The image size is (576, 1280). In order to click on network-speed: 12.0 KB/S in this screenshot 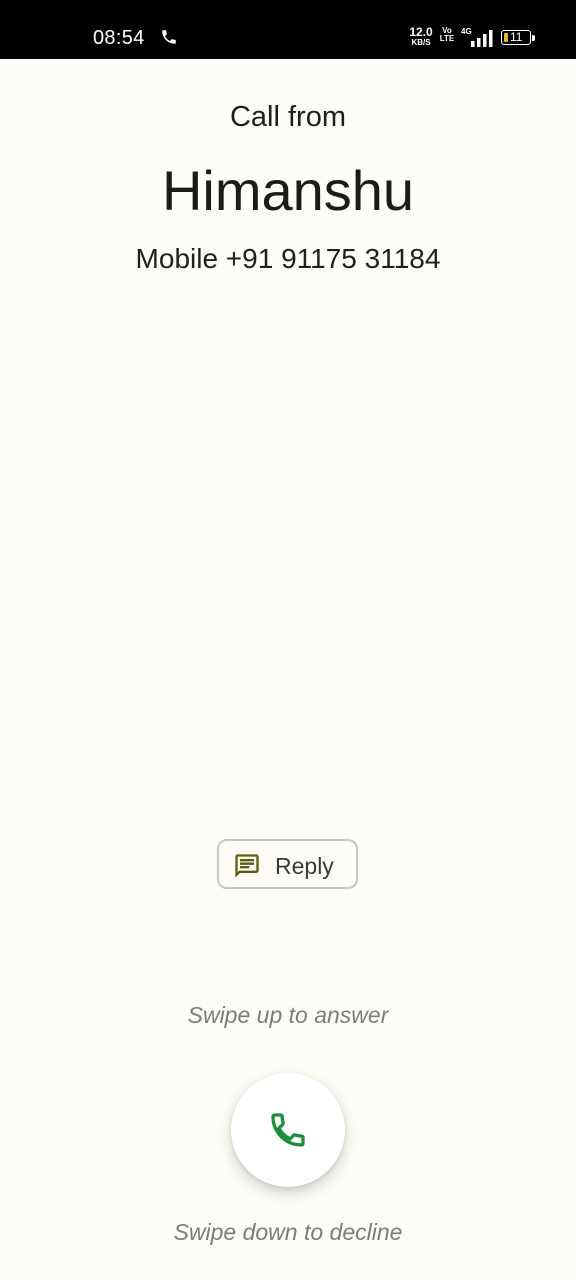, I will do `click(421, 36)`.